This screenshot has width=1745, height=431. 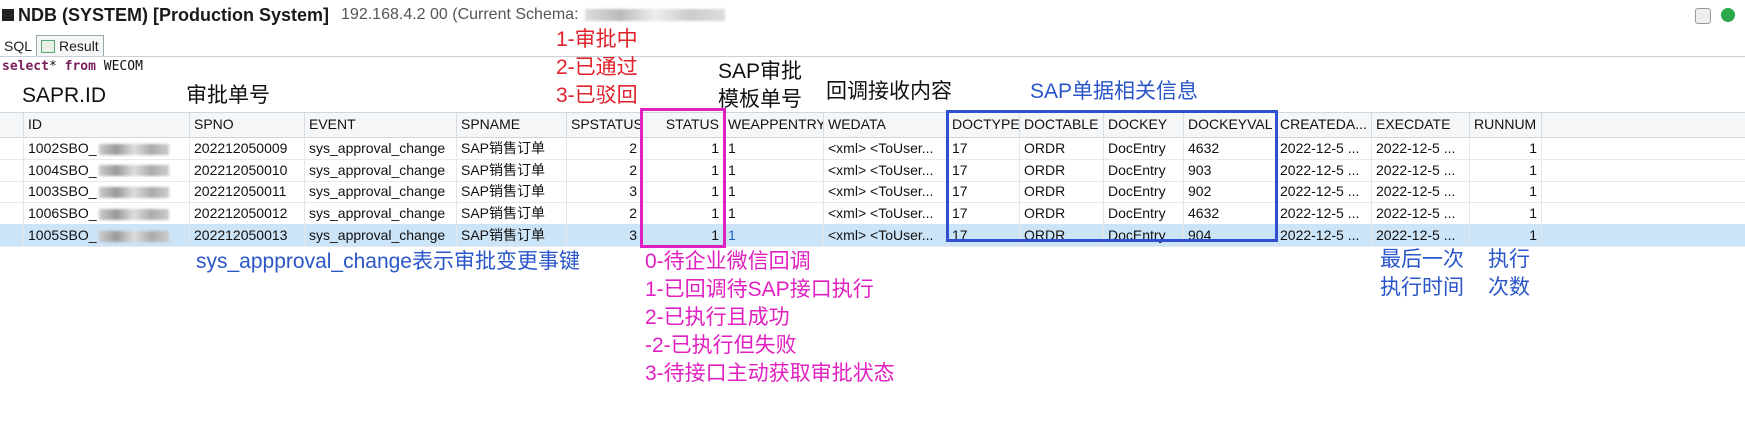 What do you see at coordinates (1114, 91) in the screenshot?
I see `anno-sap-info: SAP单据相关信息` at bounding box center [1114, 91].